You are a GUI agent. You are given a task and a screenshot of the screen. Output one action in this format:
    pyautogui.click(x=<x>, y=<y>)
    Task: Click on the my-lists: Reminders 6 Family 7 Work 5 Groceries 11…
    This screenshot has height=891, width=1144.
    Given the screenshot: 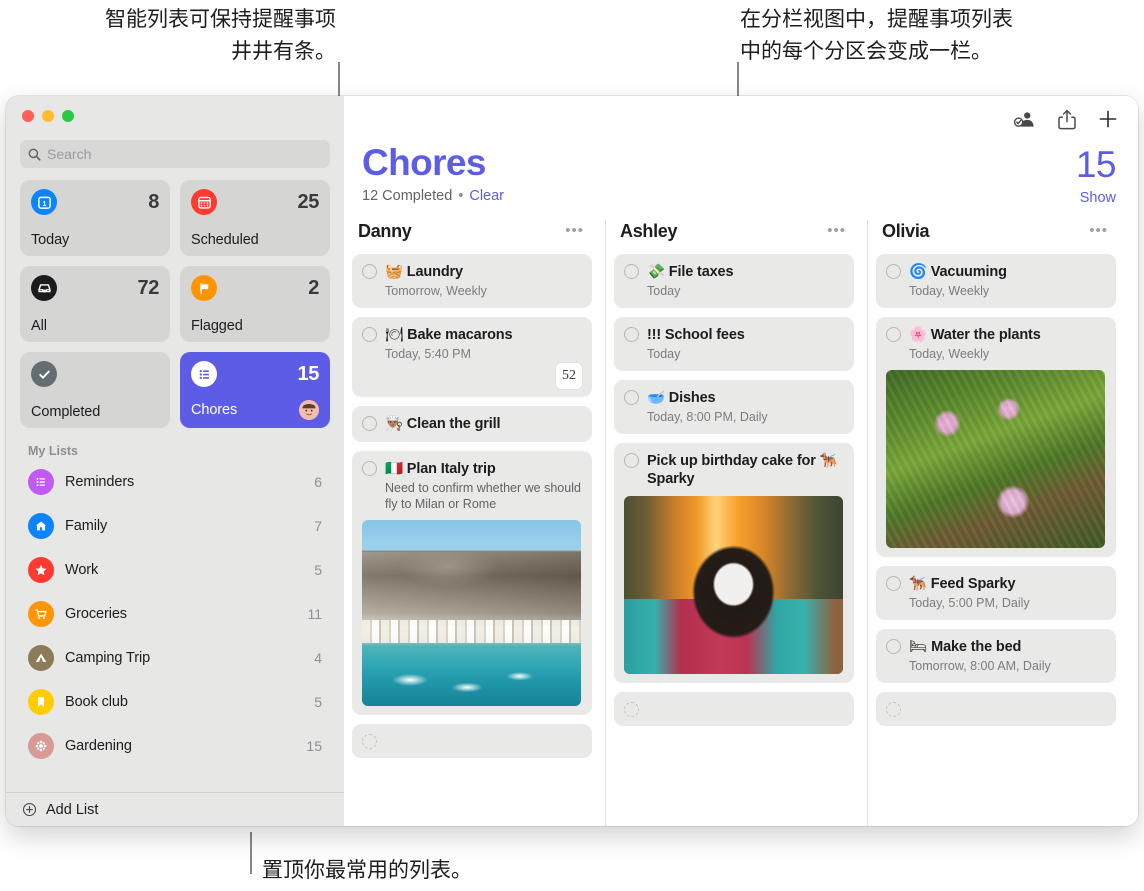 What is the action you would take?
    pyautogui.click(x=175, y=626)
    